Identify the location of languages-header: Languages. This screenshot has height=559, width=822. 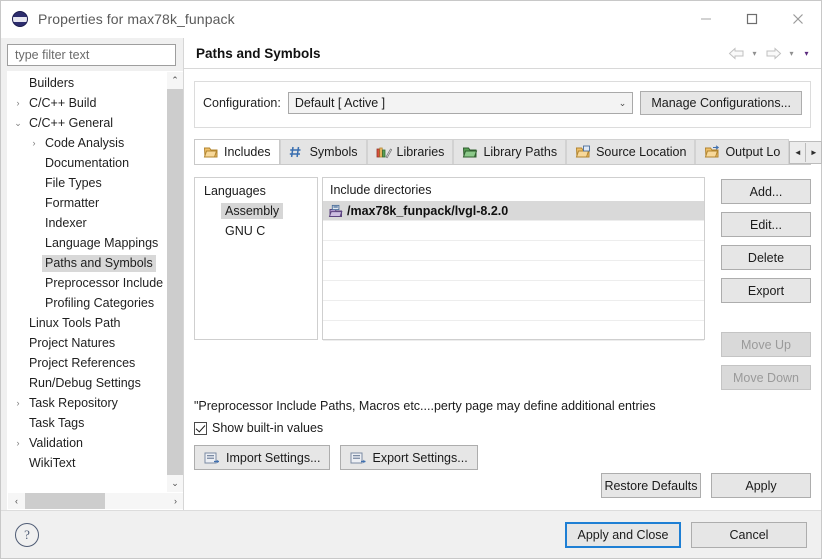
(235, 191).